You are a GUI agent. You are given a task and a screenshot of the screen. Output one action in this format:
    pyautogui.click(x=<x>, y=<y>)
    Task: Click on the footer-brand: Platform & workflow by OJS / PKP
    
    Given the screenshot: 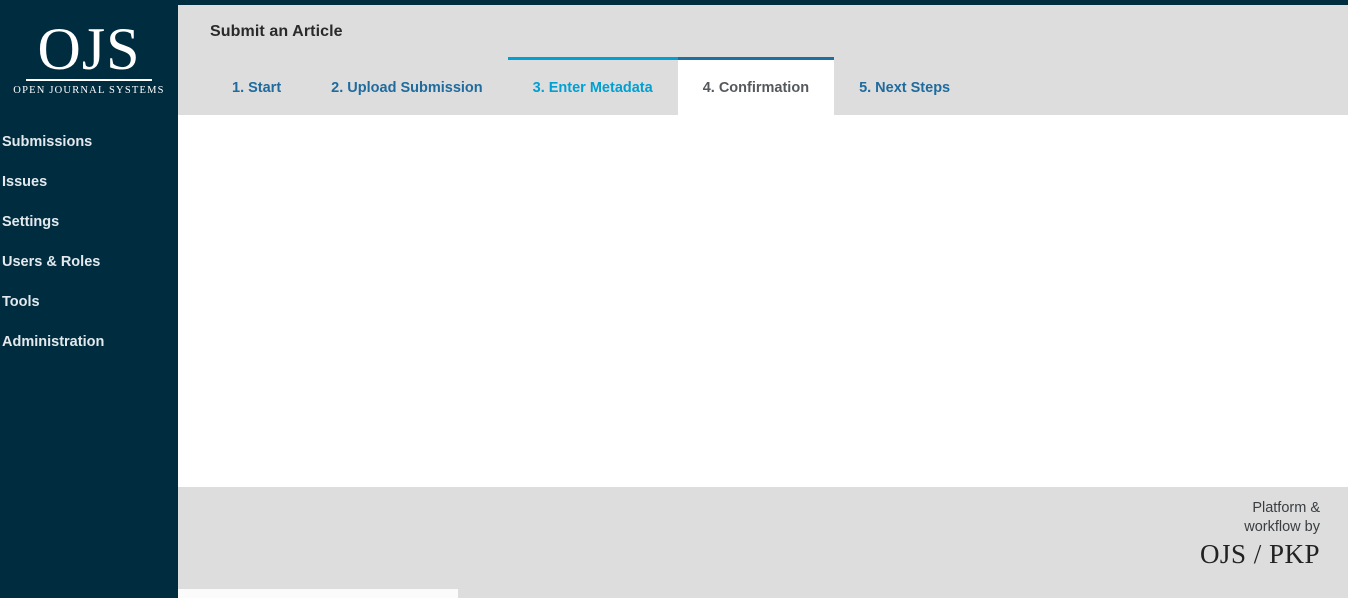 What is the action you would take?
    pyautogui.click(x=1260, y=534)
    